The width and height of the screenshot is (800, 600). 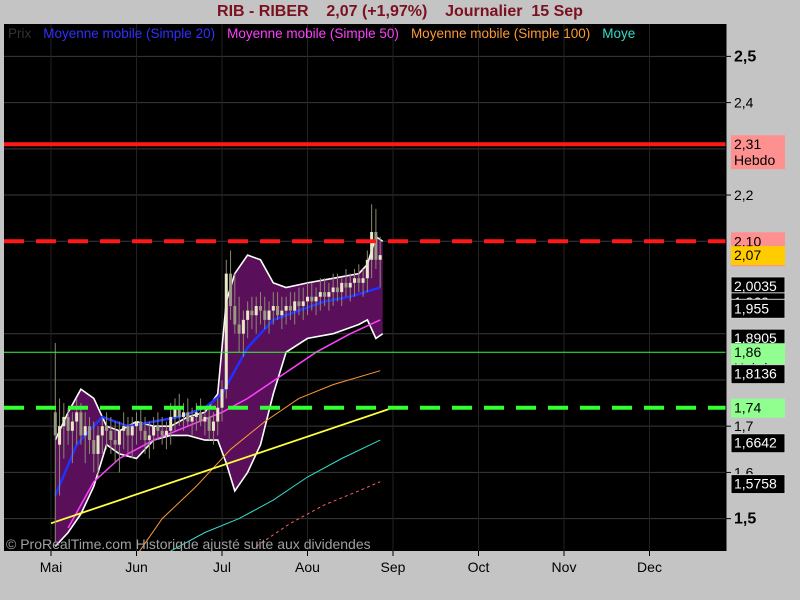 I want to click on x-tick-label: Jun, so click(x=136, y=567).